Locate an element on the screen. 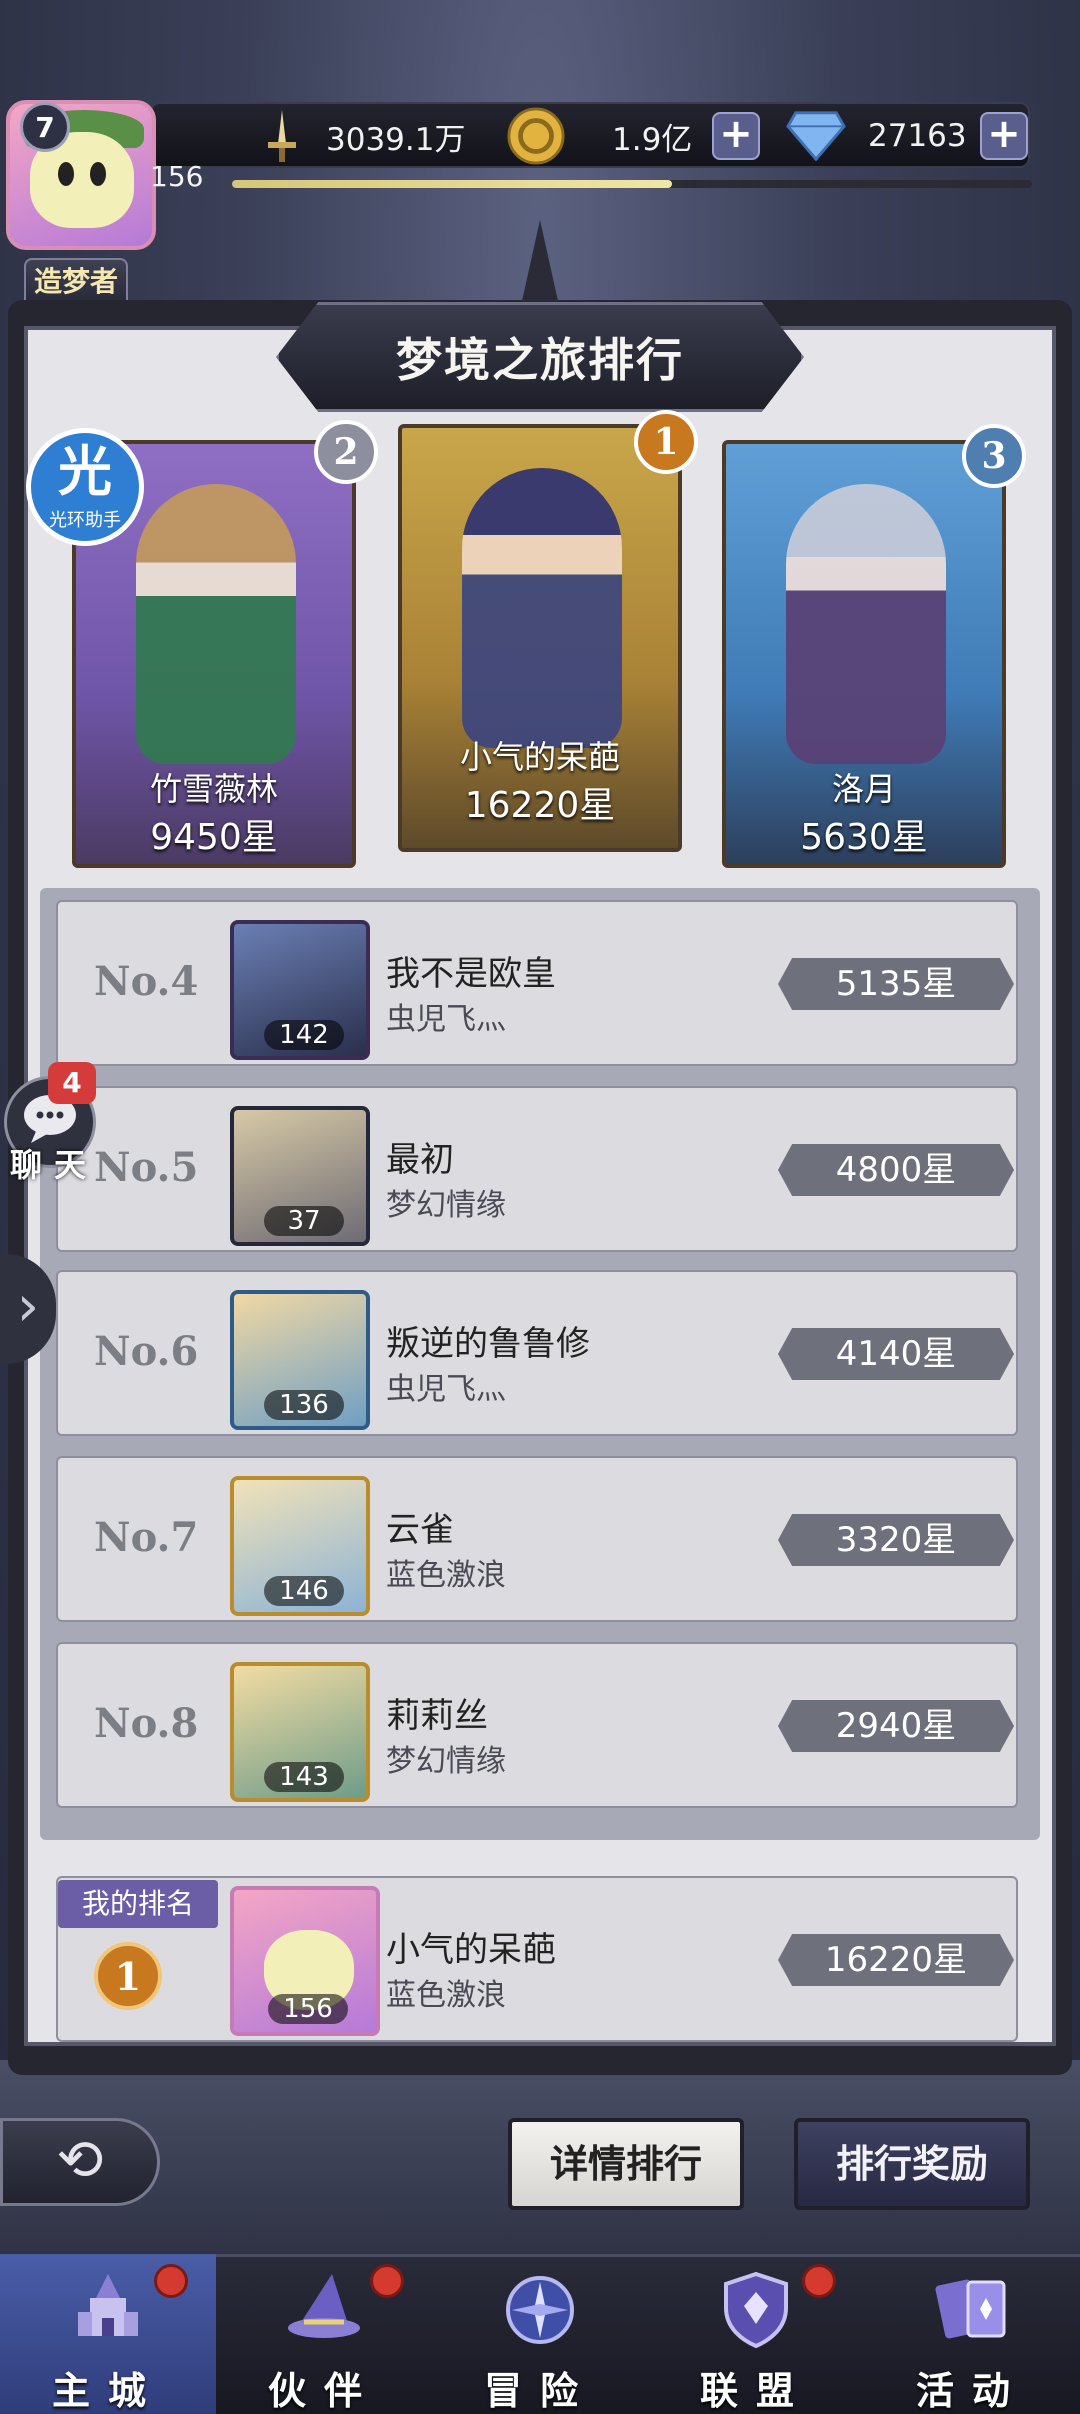 The image size is (1080, 2414). star-count: 3320星 is located at coordinates (896, 1540).